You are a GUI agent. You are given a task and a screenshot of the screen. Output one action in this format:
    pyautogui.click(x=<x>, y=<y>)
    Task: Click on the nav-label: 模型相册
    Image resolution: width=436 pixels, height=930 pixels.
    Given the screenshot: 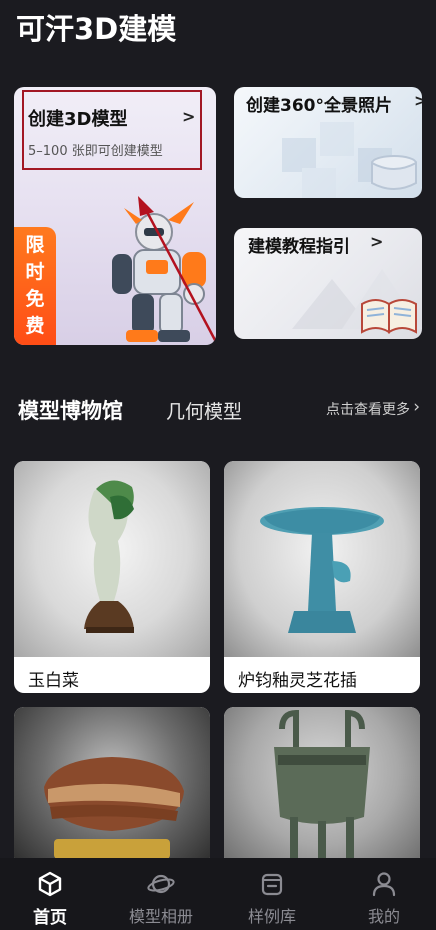 What is the action you would take?
    pyautogui.click(x=160, y=916)
    